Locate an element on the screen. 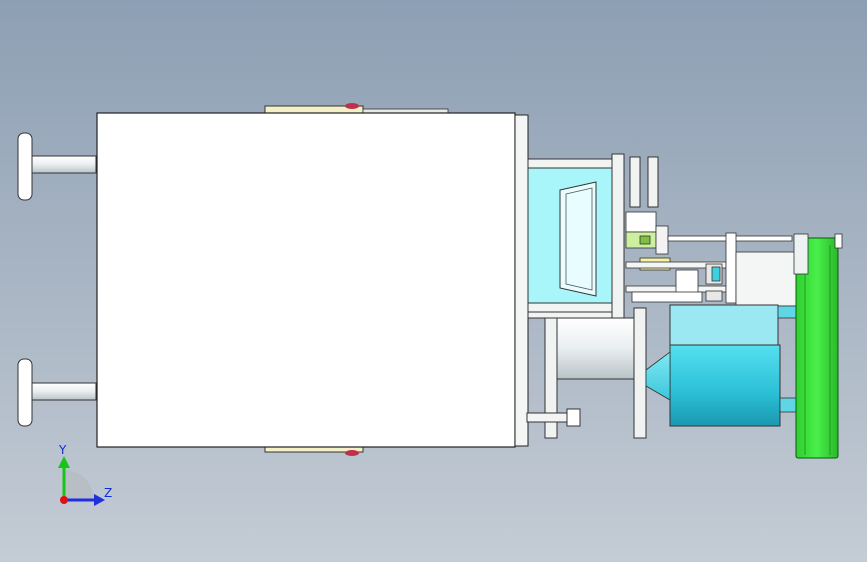 The width and height of the screenshot is (867, 562). housing-flange is located at coordinates (521, 280).